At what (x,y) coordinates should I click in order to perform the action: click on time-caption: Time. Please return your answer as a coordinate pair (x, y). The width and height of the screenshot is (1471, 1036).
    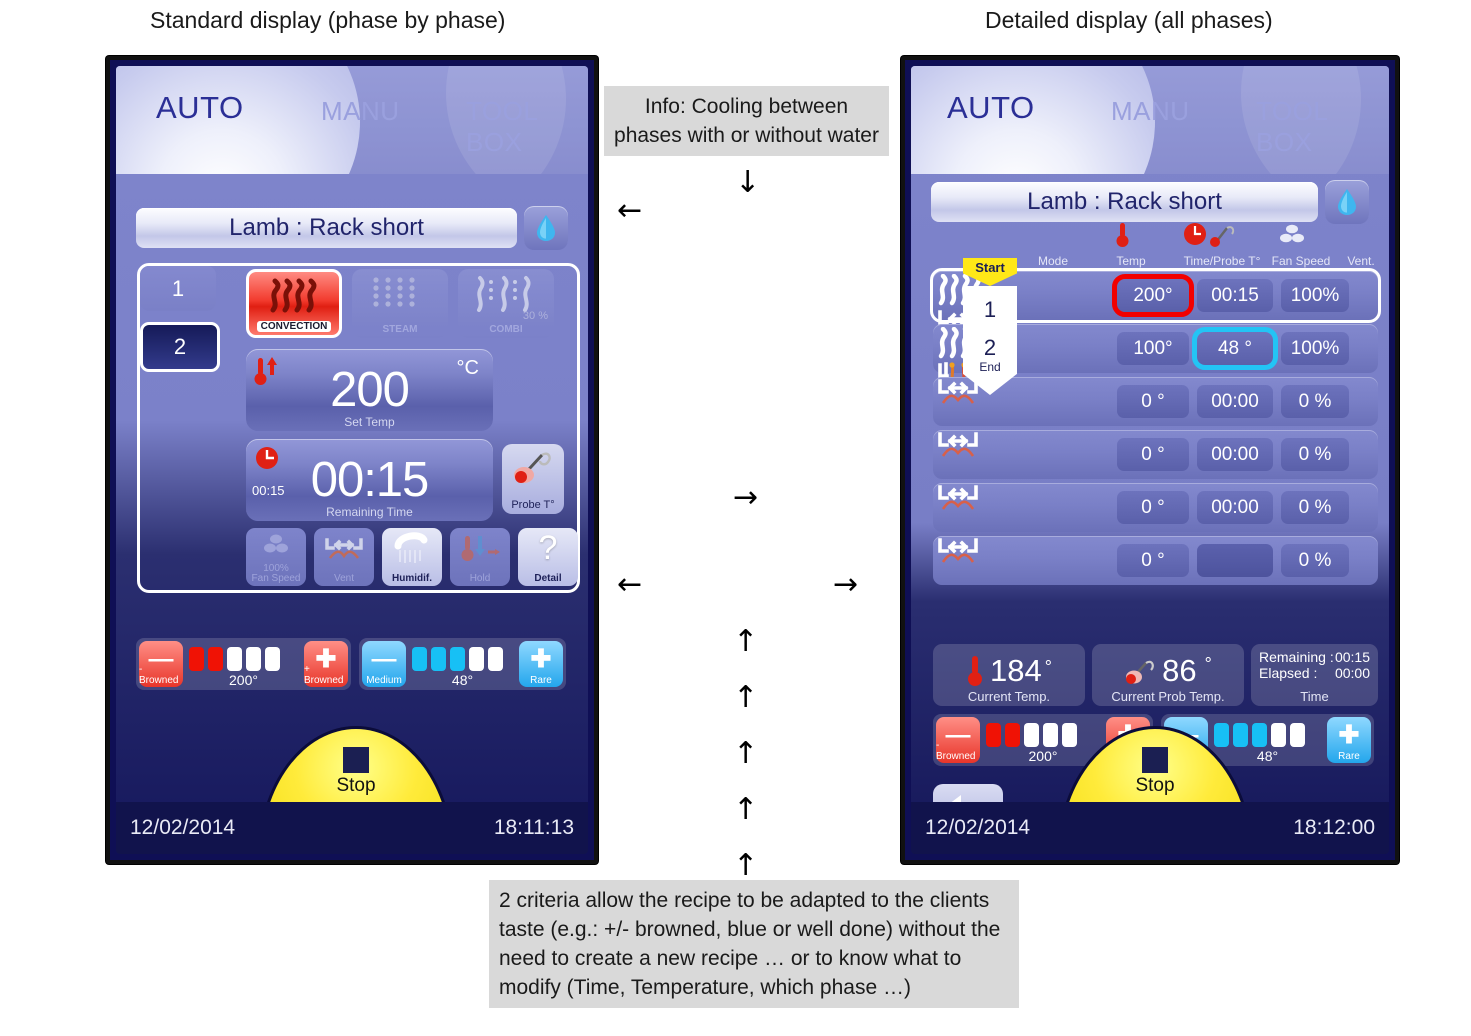
    Looking at the image, I should click on (1314, 696).